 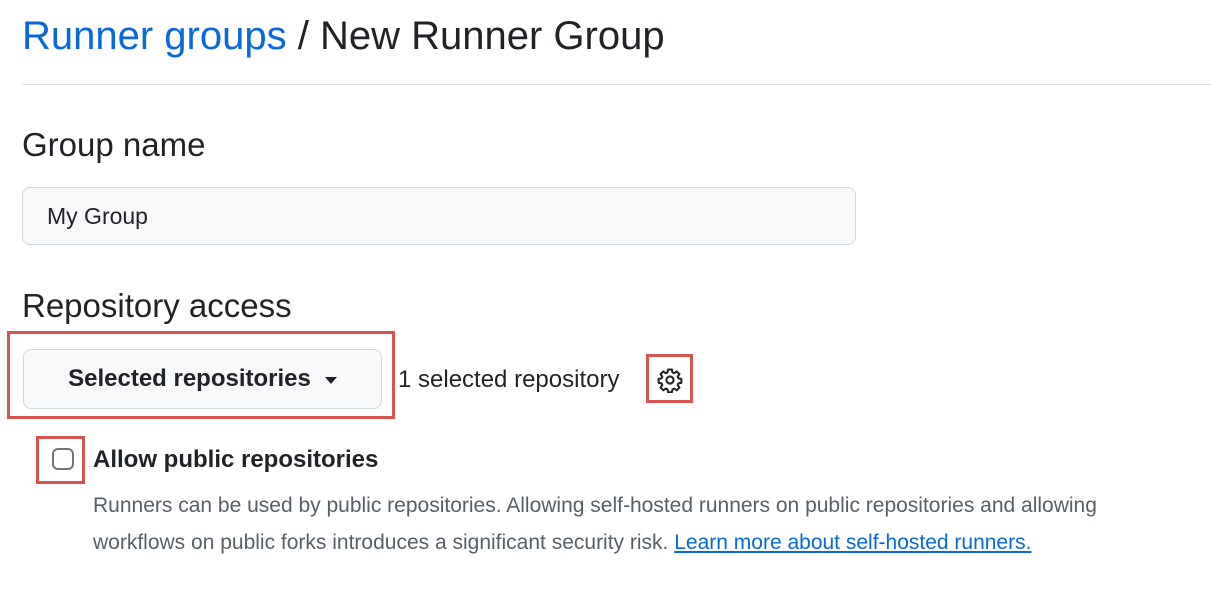 I want to click on repository-access-select: Selected repositories, so click(x=202, y=379).